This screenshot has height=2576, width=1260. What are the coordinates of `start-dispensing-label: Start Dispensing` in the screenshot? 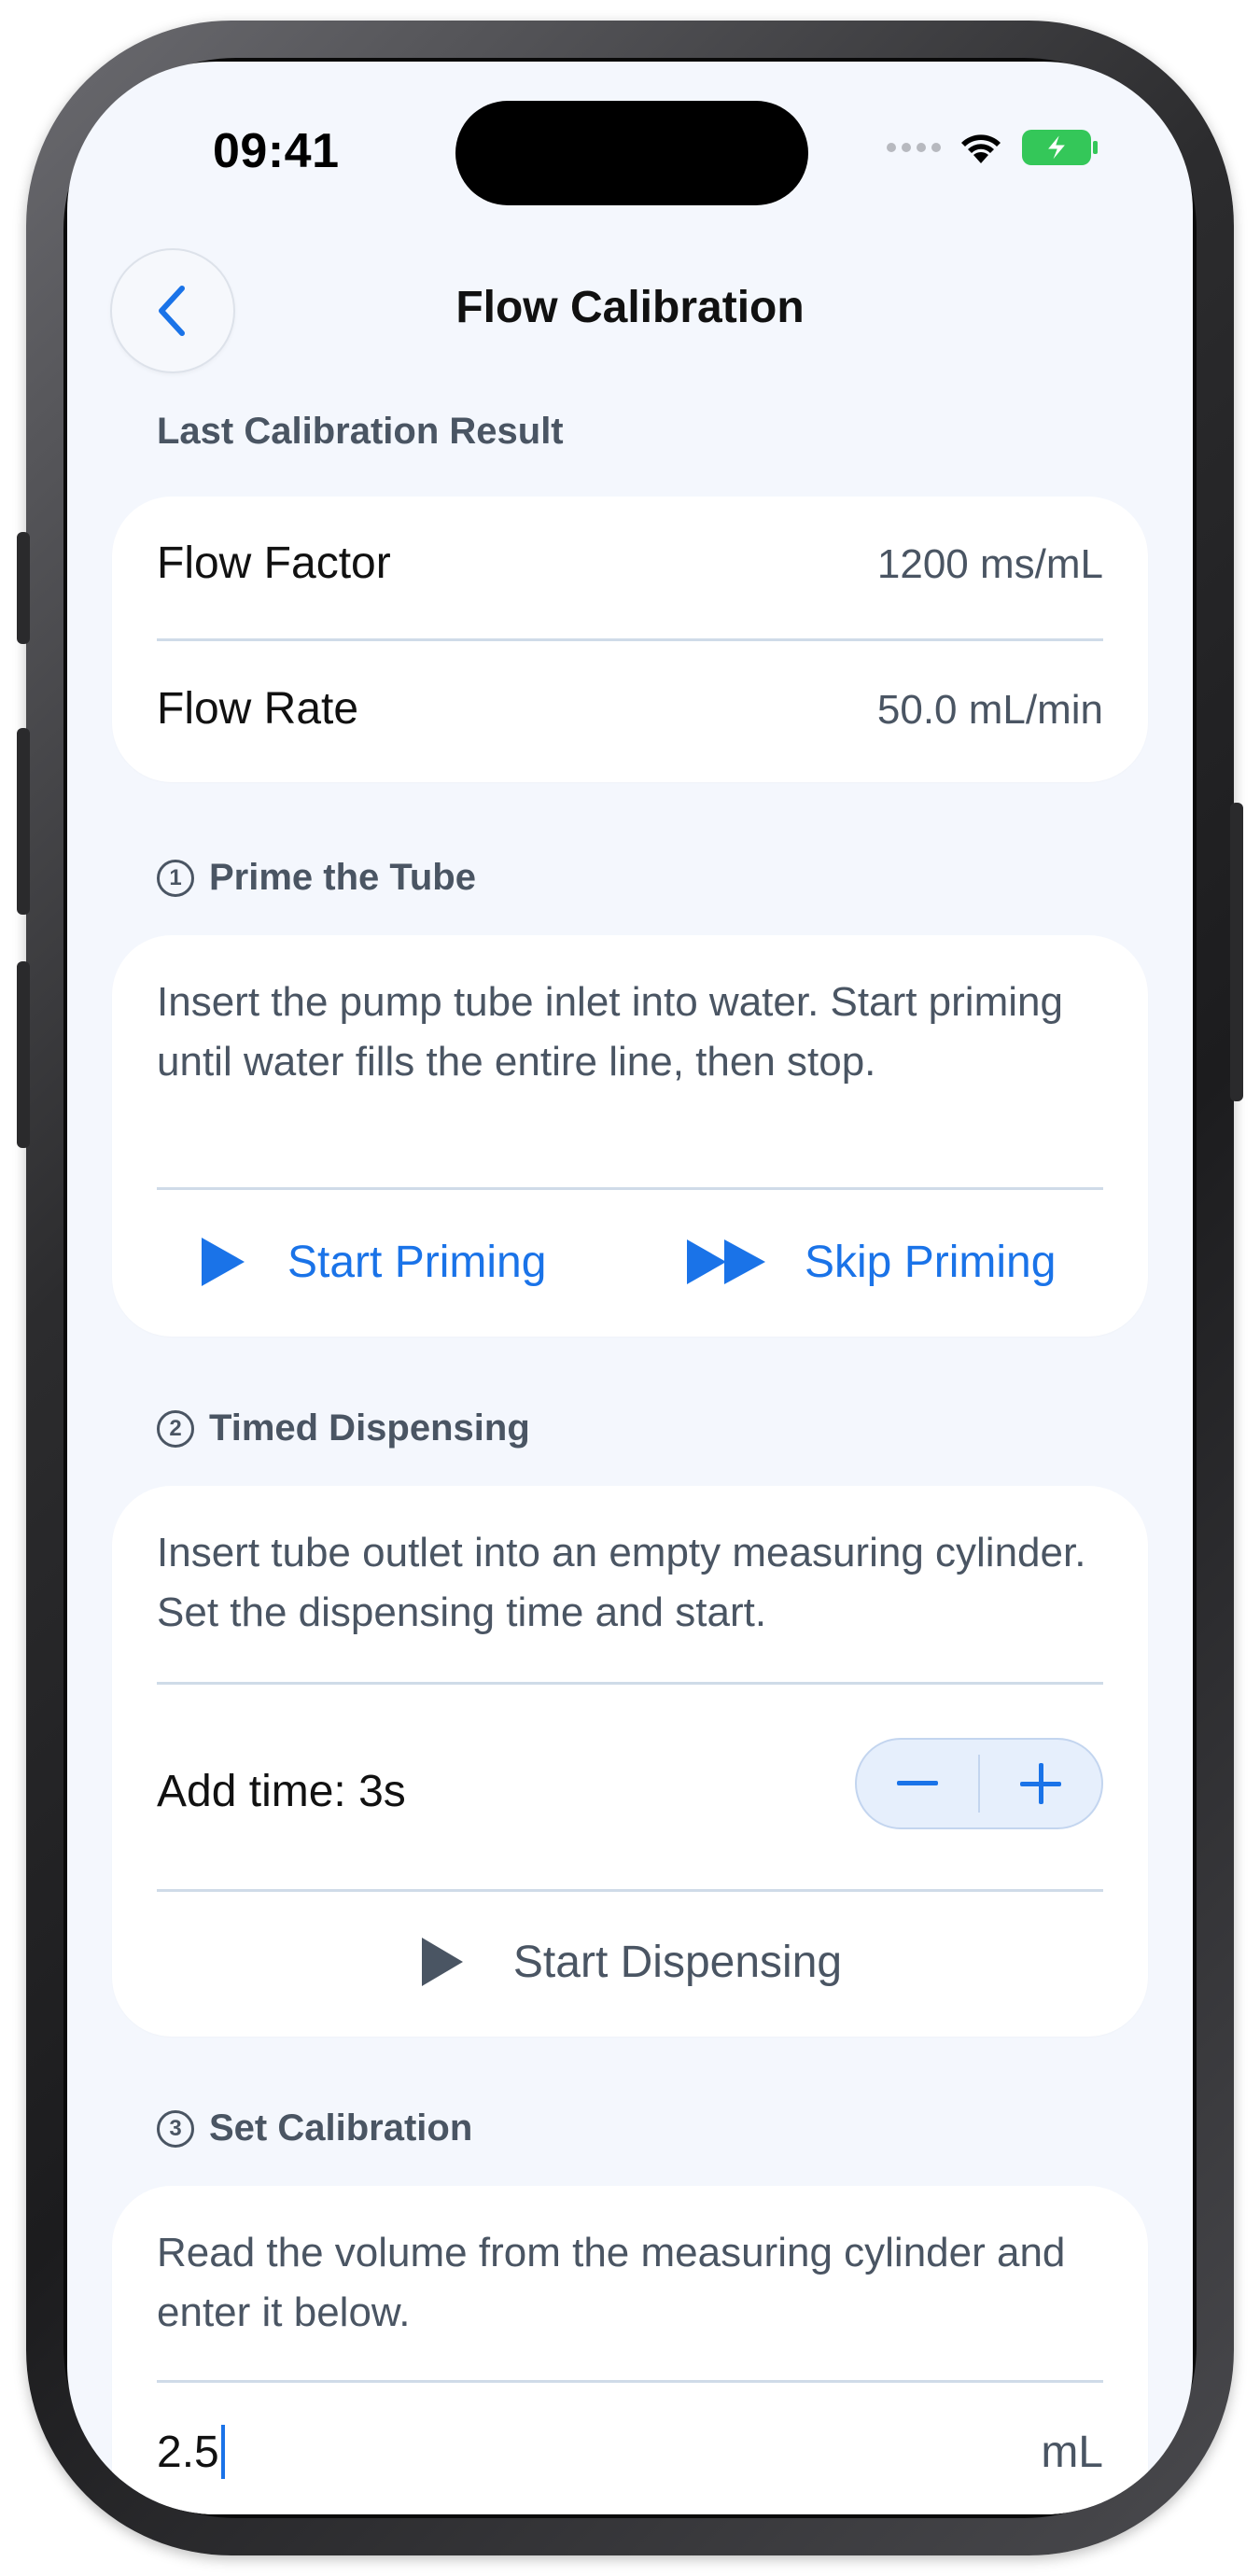 It's located at (677, 1962).